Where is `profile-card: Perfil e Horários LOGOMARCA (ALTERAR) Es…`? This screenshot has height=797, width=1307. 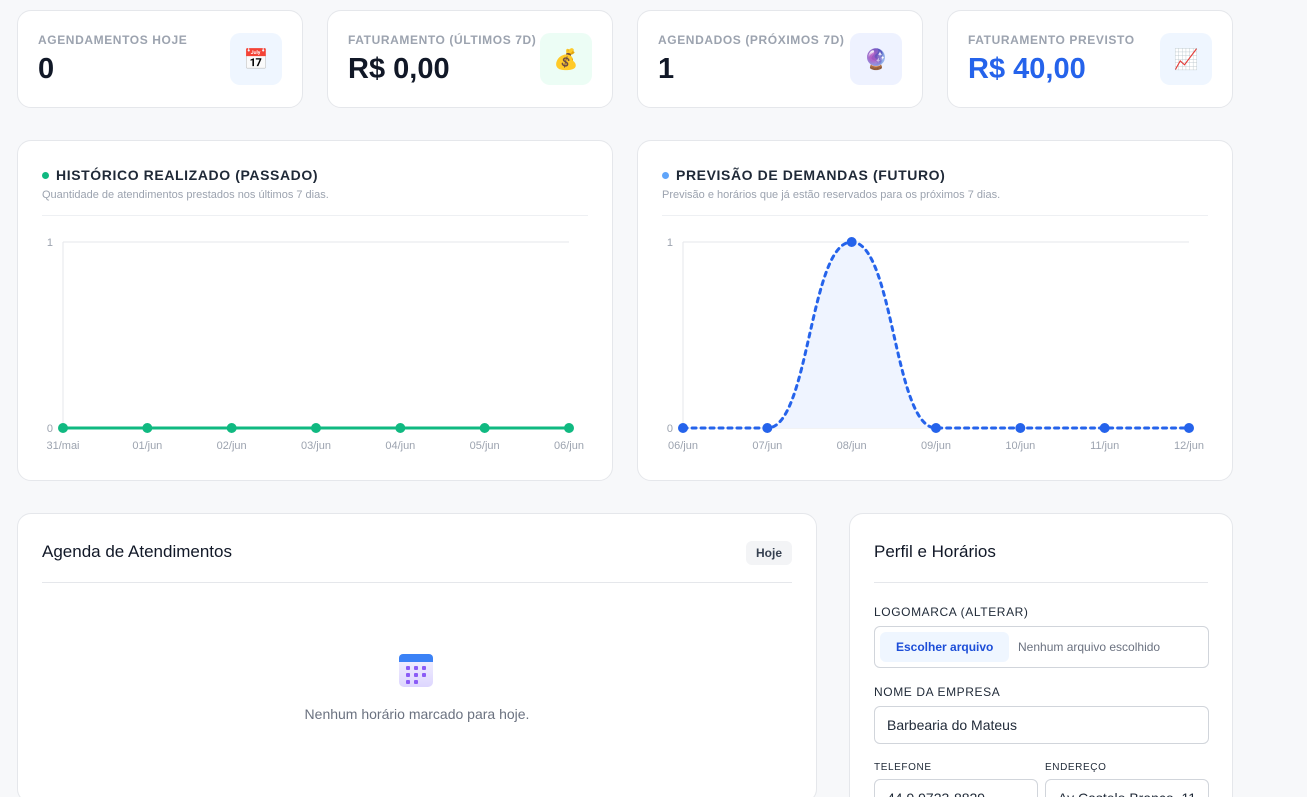
profile-card: Perfil e Horários LOGOMARCA (ALTERAR) Es… is located at coordinates (1041, 655).